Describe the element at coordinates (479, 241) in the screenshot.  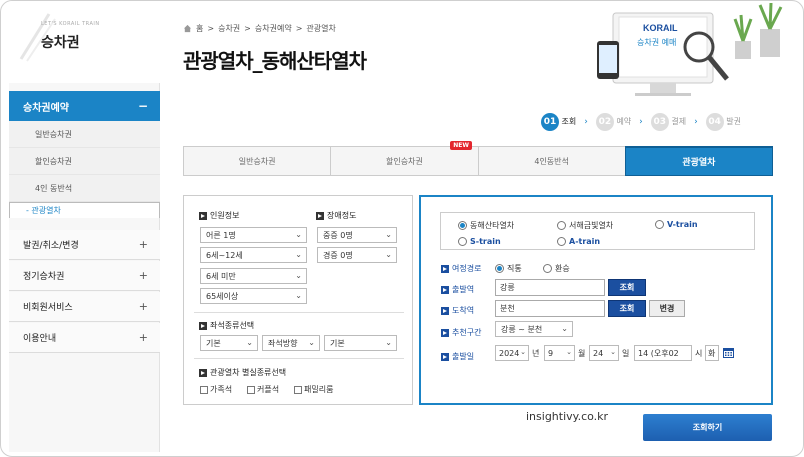
I see `train-radio-strain: S-train` at that location.